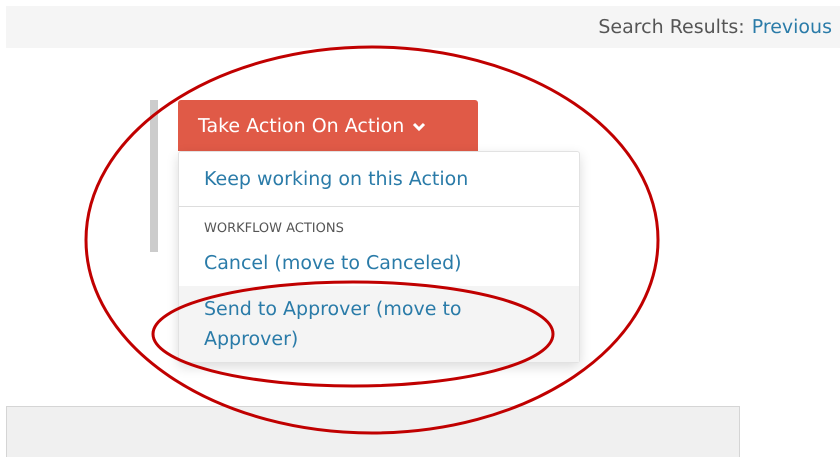 The height and width of the screenshot is (457, 840). What do you see at coordinates (792, 27) in the screenshot?
I see `previous-link: Previous` at bounding box center [792, 27].